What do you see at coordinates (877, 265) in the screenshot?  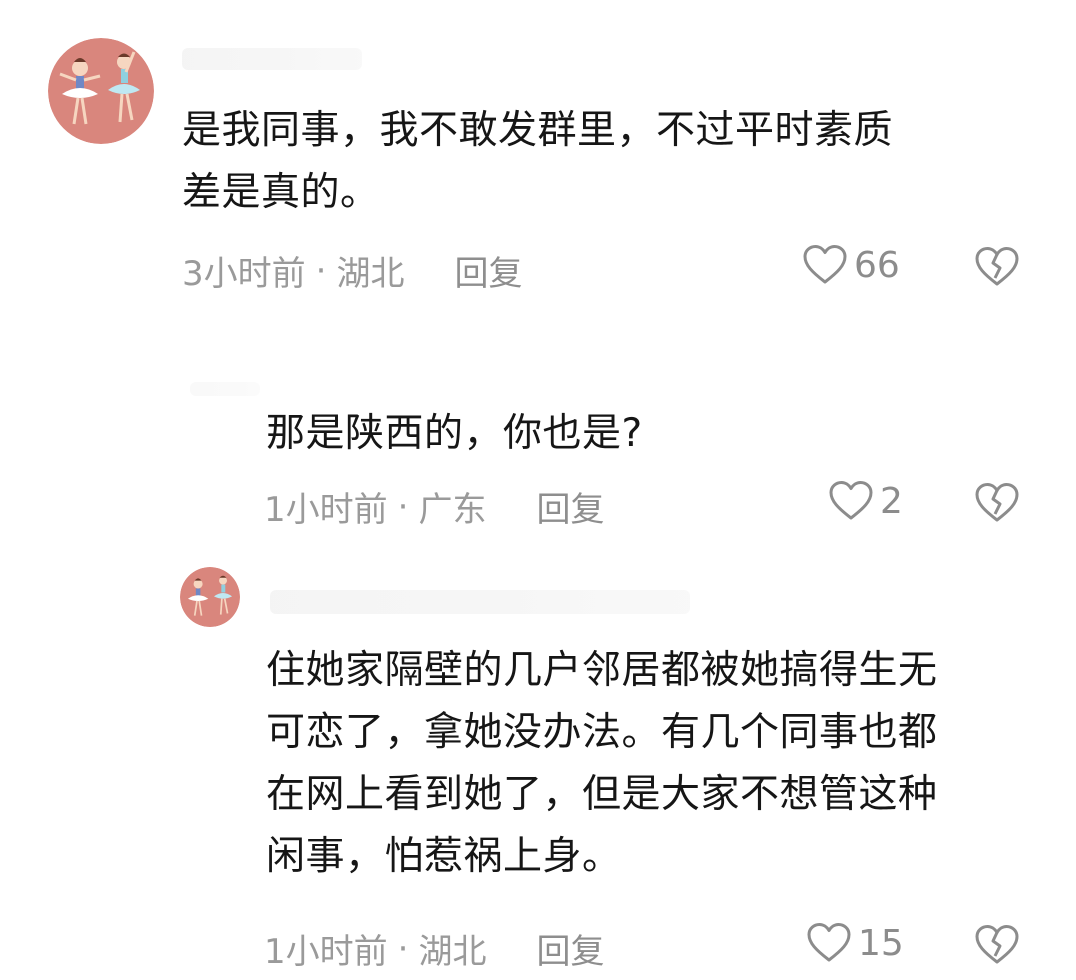 I see `like-count: 66` at bounding box center [877, 265].